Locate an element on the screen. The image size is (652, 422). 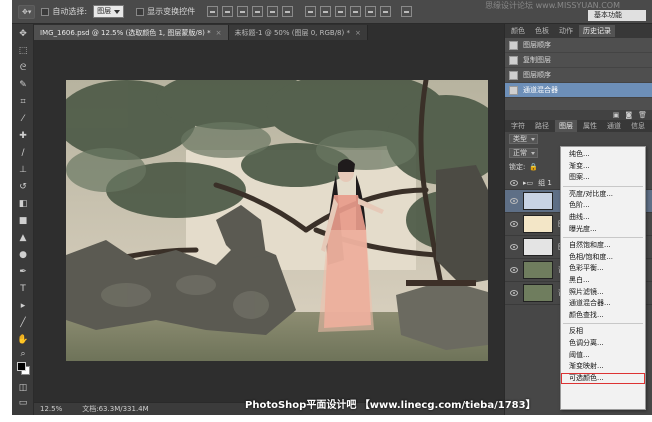
gradient-tool-icon: ■ is located at coordinates (23, 221).